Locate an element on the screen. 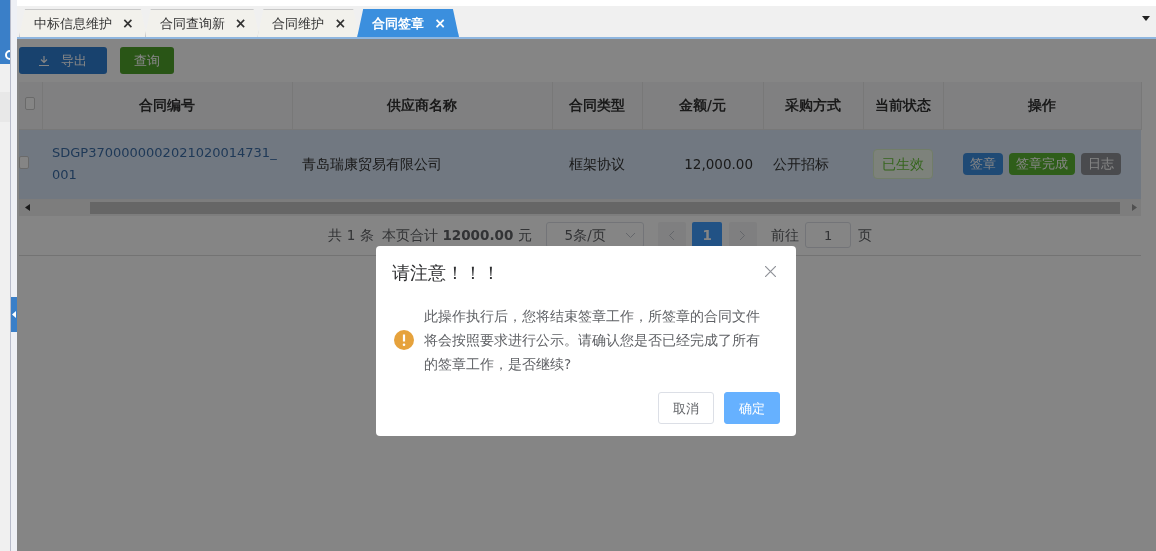 The height and width of the screenshot is (551, 1156). page-input: 1 is located at coordinates (828, 235).